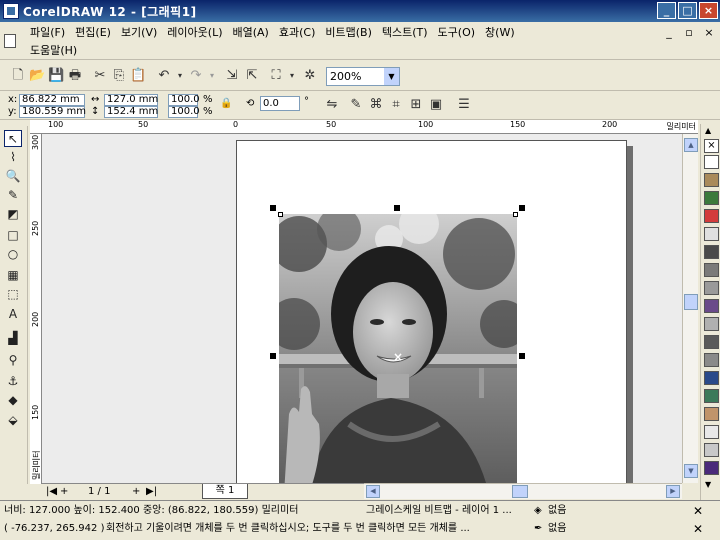 Image resolution: width=720 pixels, height=540 pixels. What do you see at coordinates (225, 491) in the screenshot?
I see `page-tab: 쪽 1` at bounding box center [225, 491].